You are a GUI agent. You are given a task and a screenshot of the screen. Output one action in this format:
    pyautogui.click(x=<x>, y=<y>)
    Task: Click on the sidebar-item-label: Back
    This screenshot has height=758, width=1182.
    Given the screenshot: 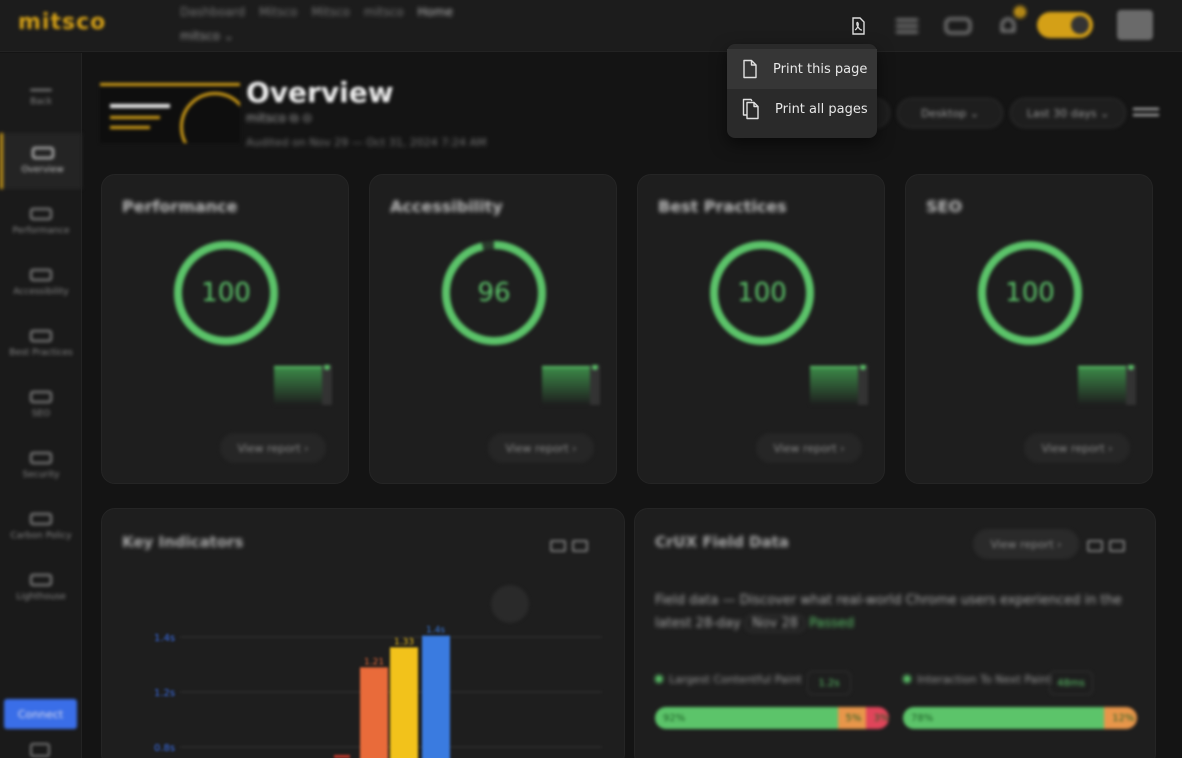 What is the action you would take?
    pyautogui.click(x=41, y=102)
    